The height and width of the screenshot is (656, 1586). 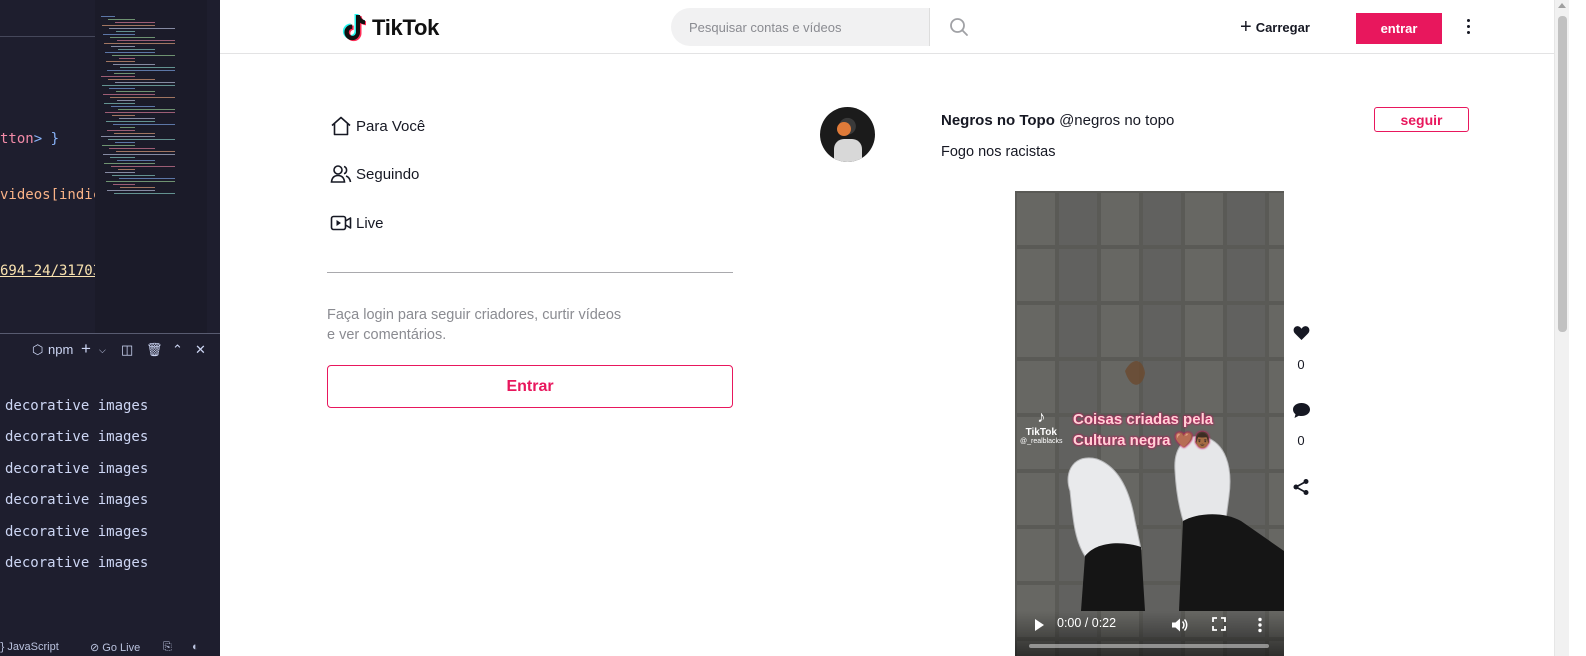 I want to click on tiktok-logo: TikTok, so click(x=389, y=28).